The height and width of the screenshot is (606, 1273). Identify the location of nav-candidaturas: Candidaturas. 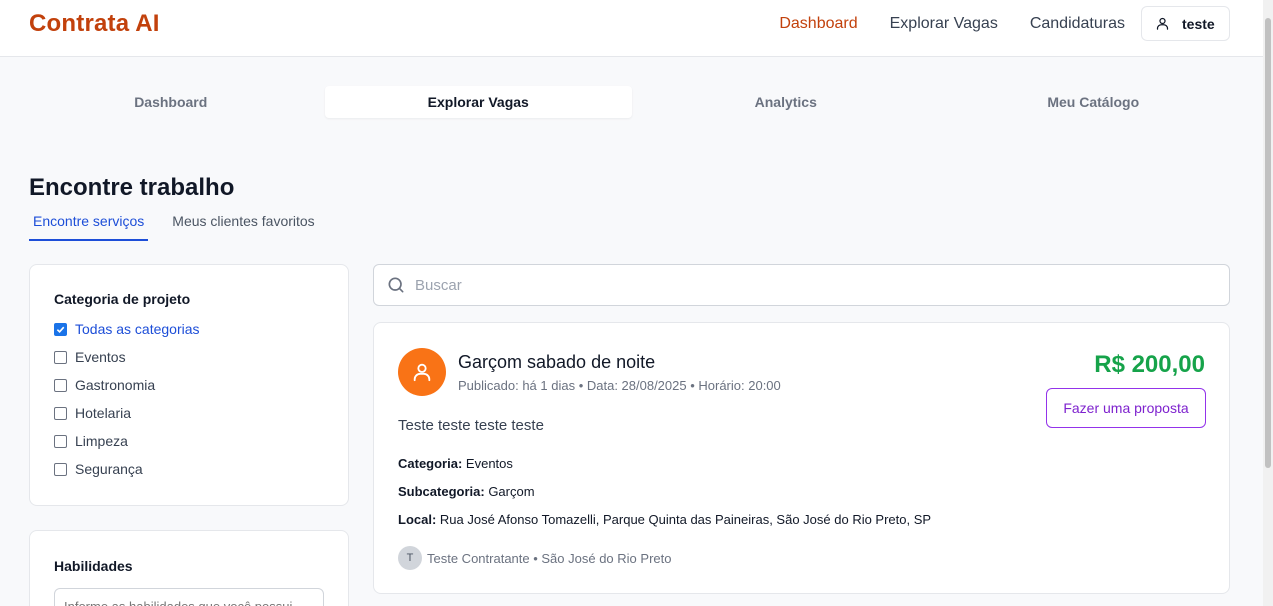
(1077, 24).